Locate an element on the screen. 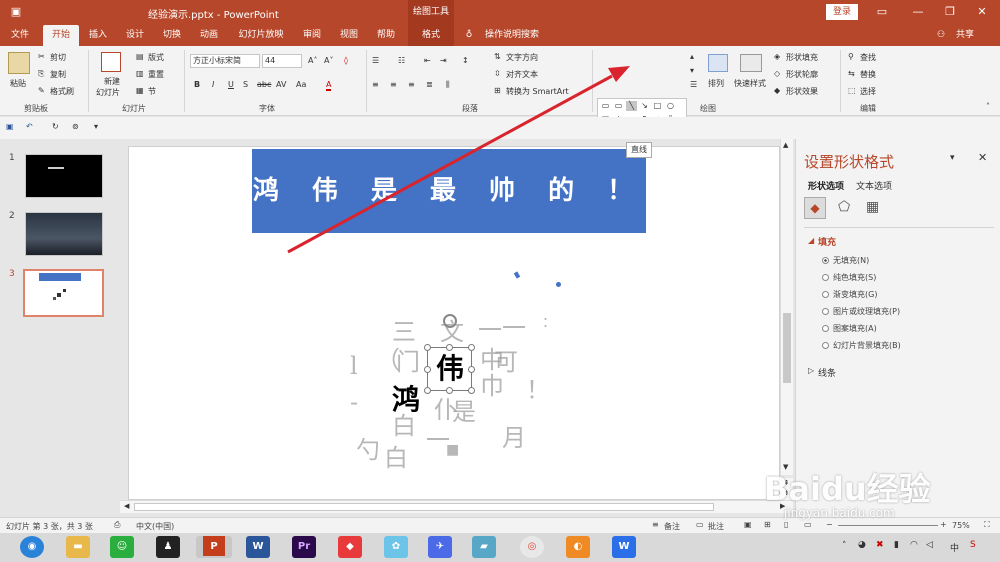 This screenshot has height=562, width=1000. sogou-icon: S is located at coordinates (973, 545).